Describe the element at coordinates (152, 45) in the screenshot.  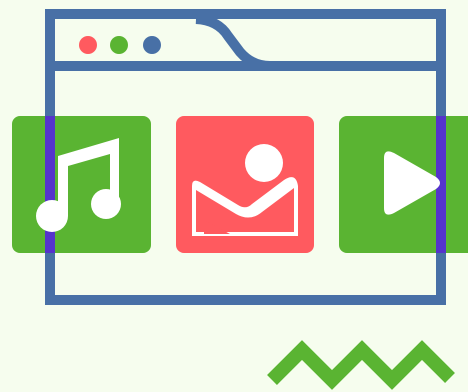
I see `maximize-dot` at that location.